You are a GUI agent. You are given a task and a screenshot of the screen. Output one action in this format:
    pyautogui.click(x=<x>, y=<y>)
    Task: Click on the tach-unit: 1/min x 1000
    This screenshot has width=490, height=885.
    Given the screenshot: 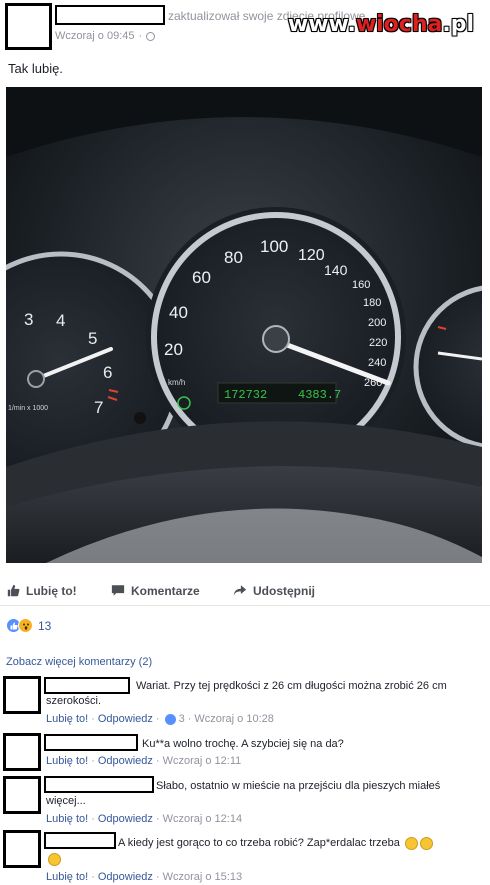 What is the action you would take?
    pyautogui.click(x=28, y=408)
    